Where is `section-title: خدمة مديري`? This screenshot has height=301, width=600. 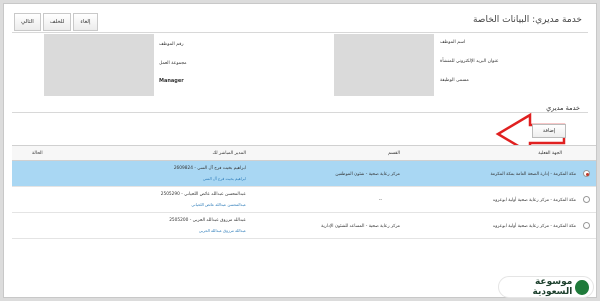
section-title: خدمة مديري is located at coordinates (563, 108).